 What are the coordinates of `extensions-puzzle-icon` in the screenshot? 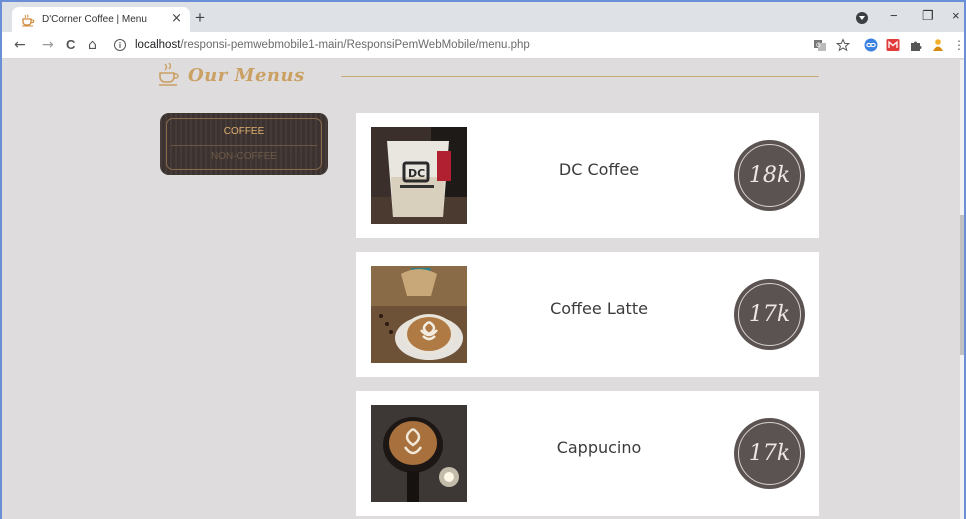 It's located at (916, 45).